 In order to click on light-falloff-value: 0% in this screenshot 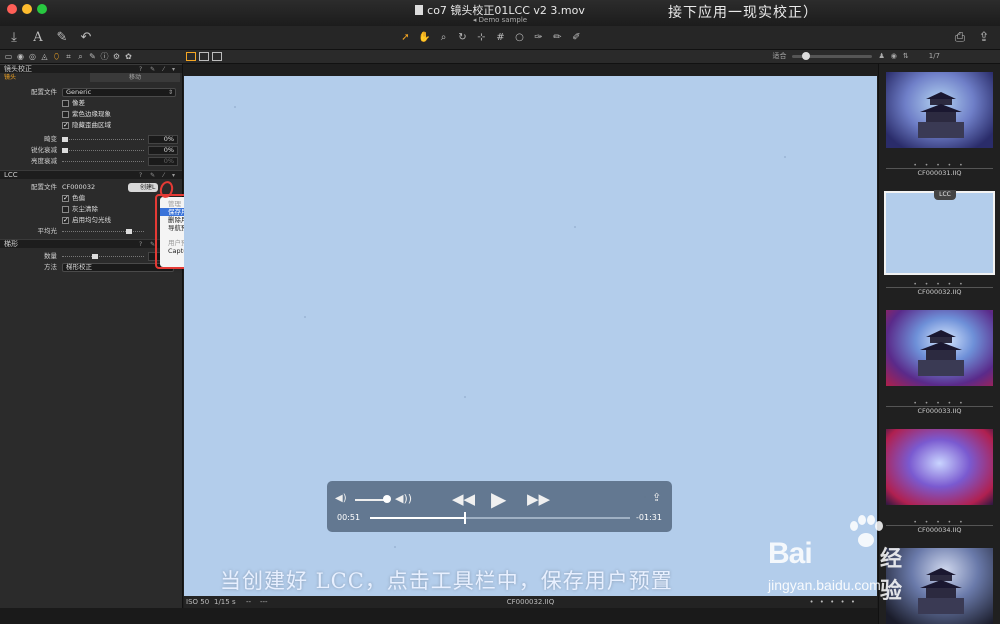, I will do `click(163, 161)`.